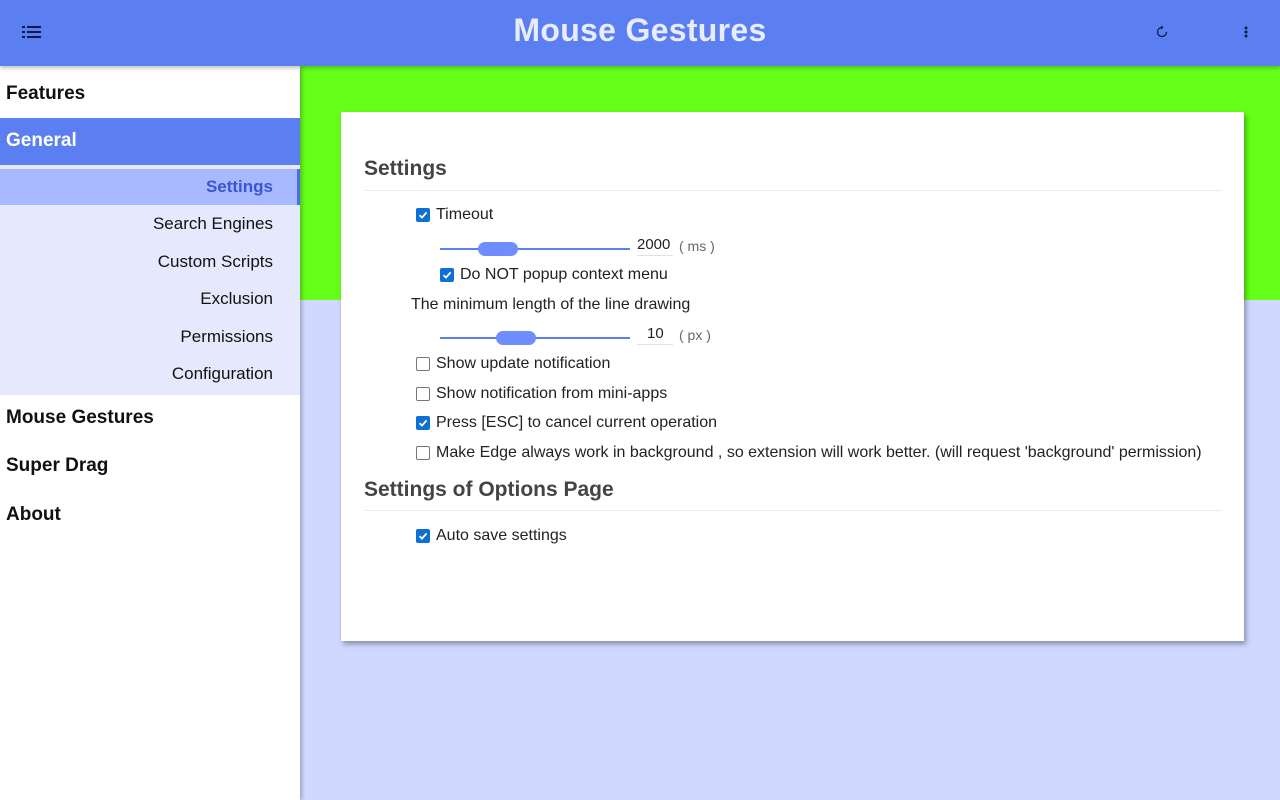 This screenshot has height=800, width=1280. Describe the element at coordinates (447, 275) in the screenshot. I see `no-popup-checkbox` at that location.